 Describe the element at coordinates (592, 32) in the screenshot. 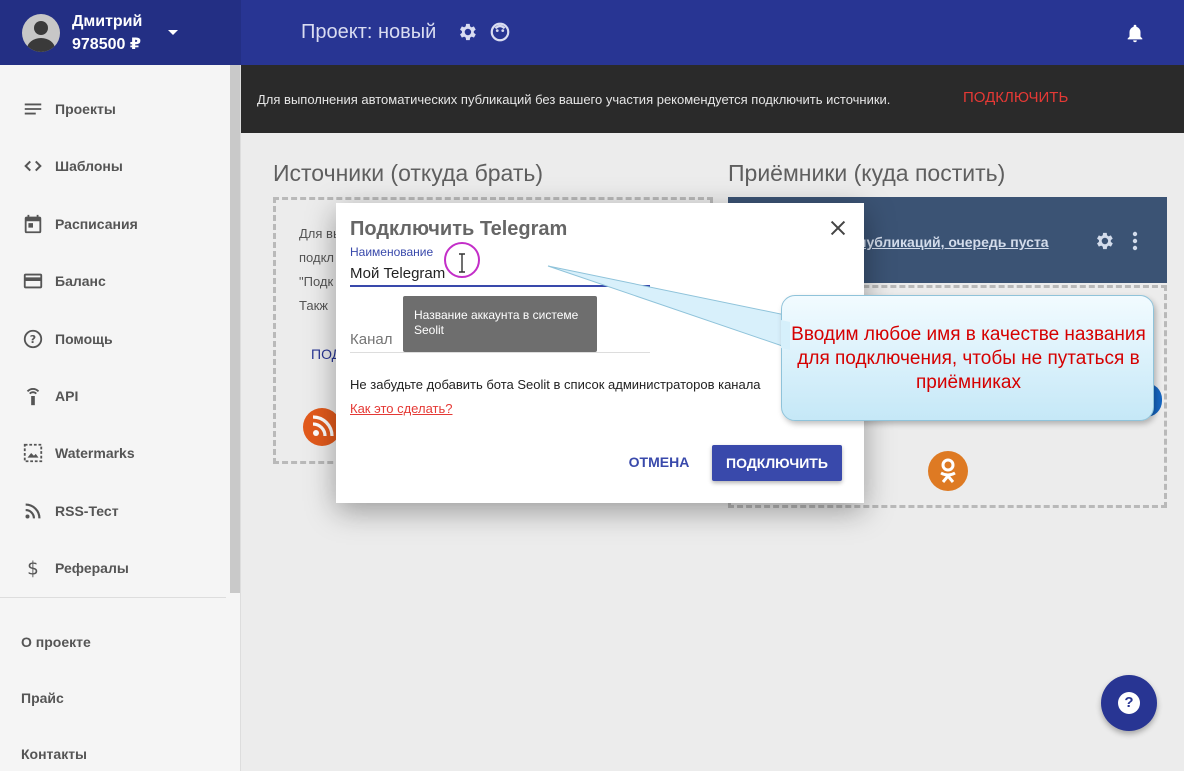

I see `top-bar: Дмитрий 978500 ₽ Проект: новый` at that location.